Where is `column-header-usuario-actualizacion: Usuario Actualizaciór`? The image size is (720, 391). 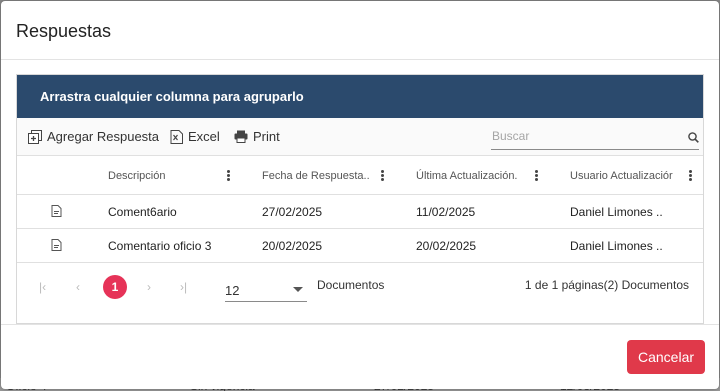 column-header-usuario-actualizacion: Usuario Actualizaciór is located at coordinates (621, 176).